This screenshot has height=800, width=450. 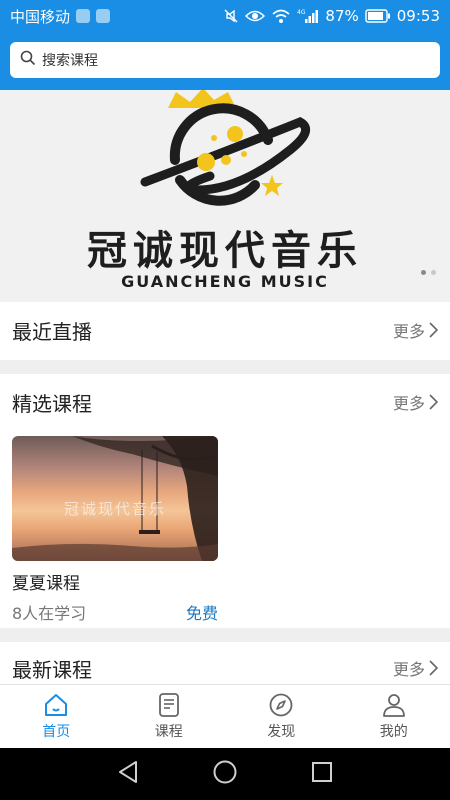 I want to click on course-card: 冠诚现代音乐 夏夏课程 8人在学习 免费, so click(x=115, y=530).